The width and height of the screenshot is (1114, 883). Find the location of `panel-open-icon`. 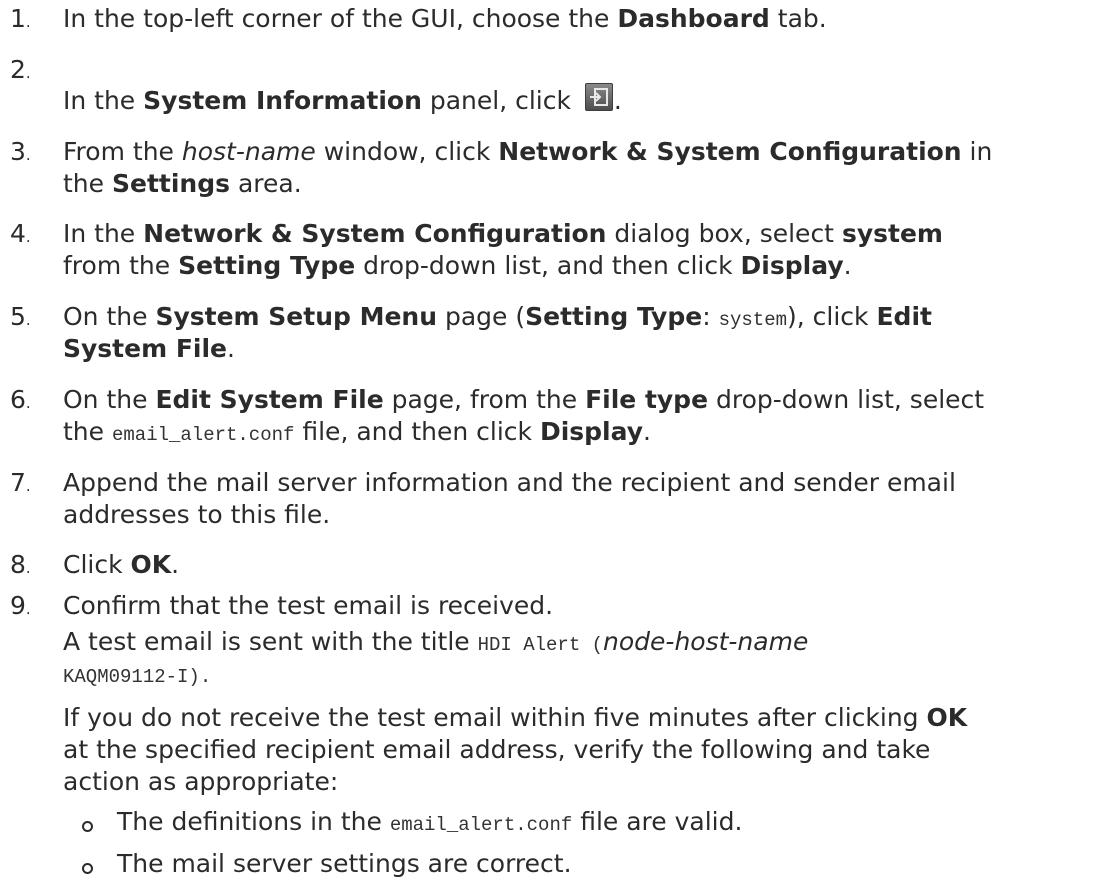

panel-open-icon is located at coordinates (598, 97).